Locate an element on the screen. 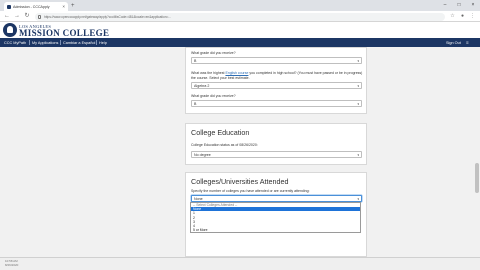 The image size is (480, 270). site-favicon-icon is located at coordinates (9, 7).